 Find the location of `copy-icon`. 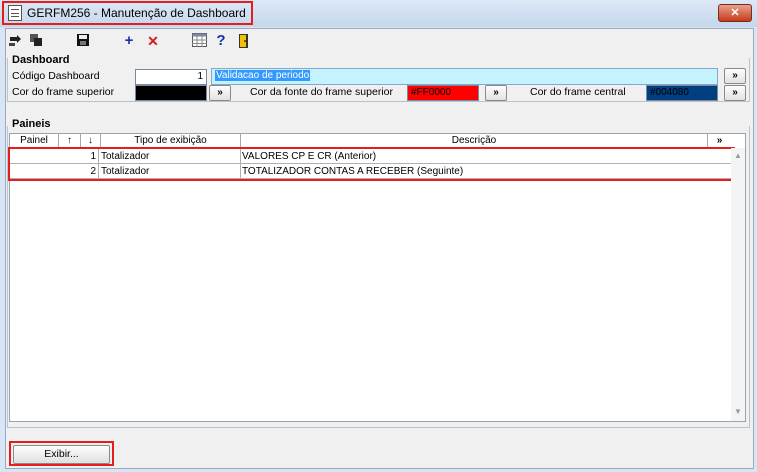

copy-icon is located at coordinates (36, 41).